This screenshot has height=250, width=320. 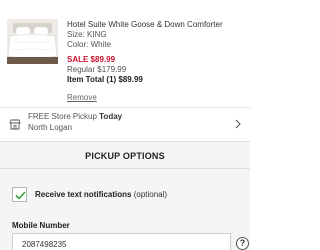 What do you see at coordinates (89, 44) in the screenshot?
I see `item-color: Color: White` at bounding box center [89, 44].